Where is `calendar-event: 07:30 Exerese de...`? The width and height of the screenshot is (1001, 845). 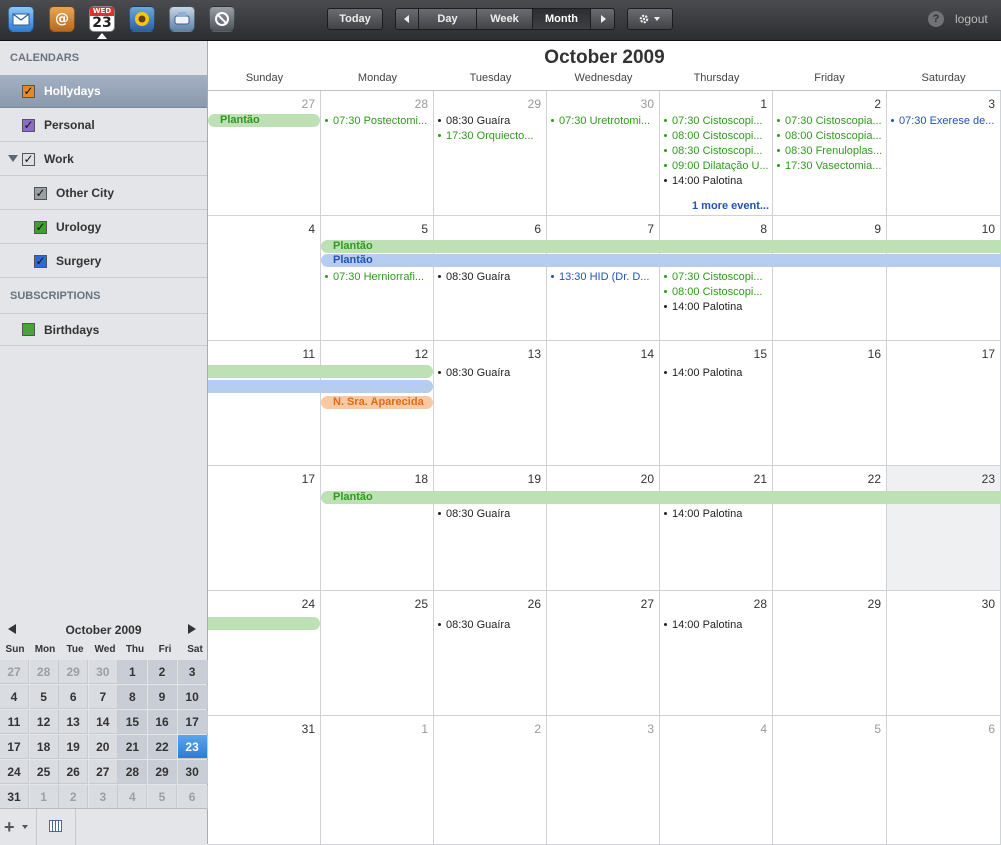
calendar-event: 07:30 Exerese de... is located at coordinates (944, 121).